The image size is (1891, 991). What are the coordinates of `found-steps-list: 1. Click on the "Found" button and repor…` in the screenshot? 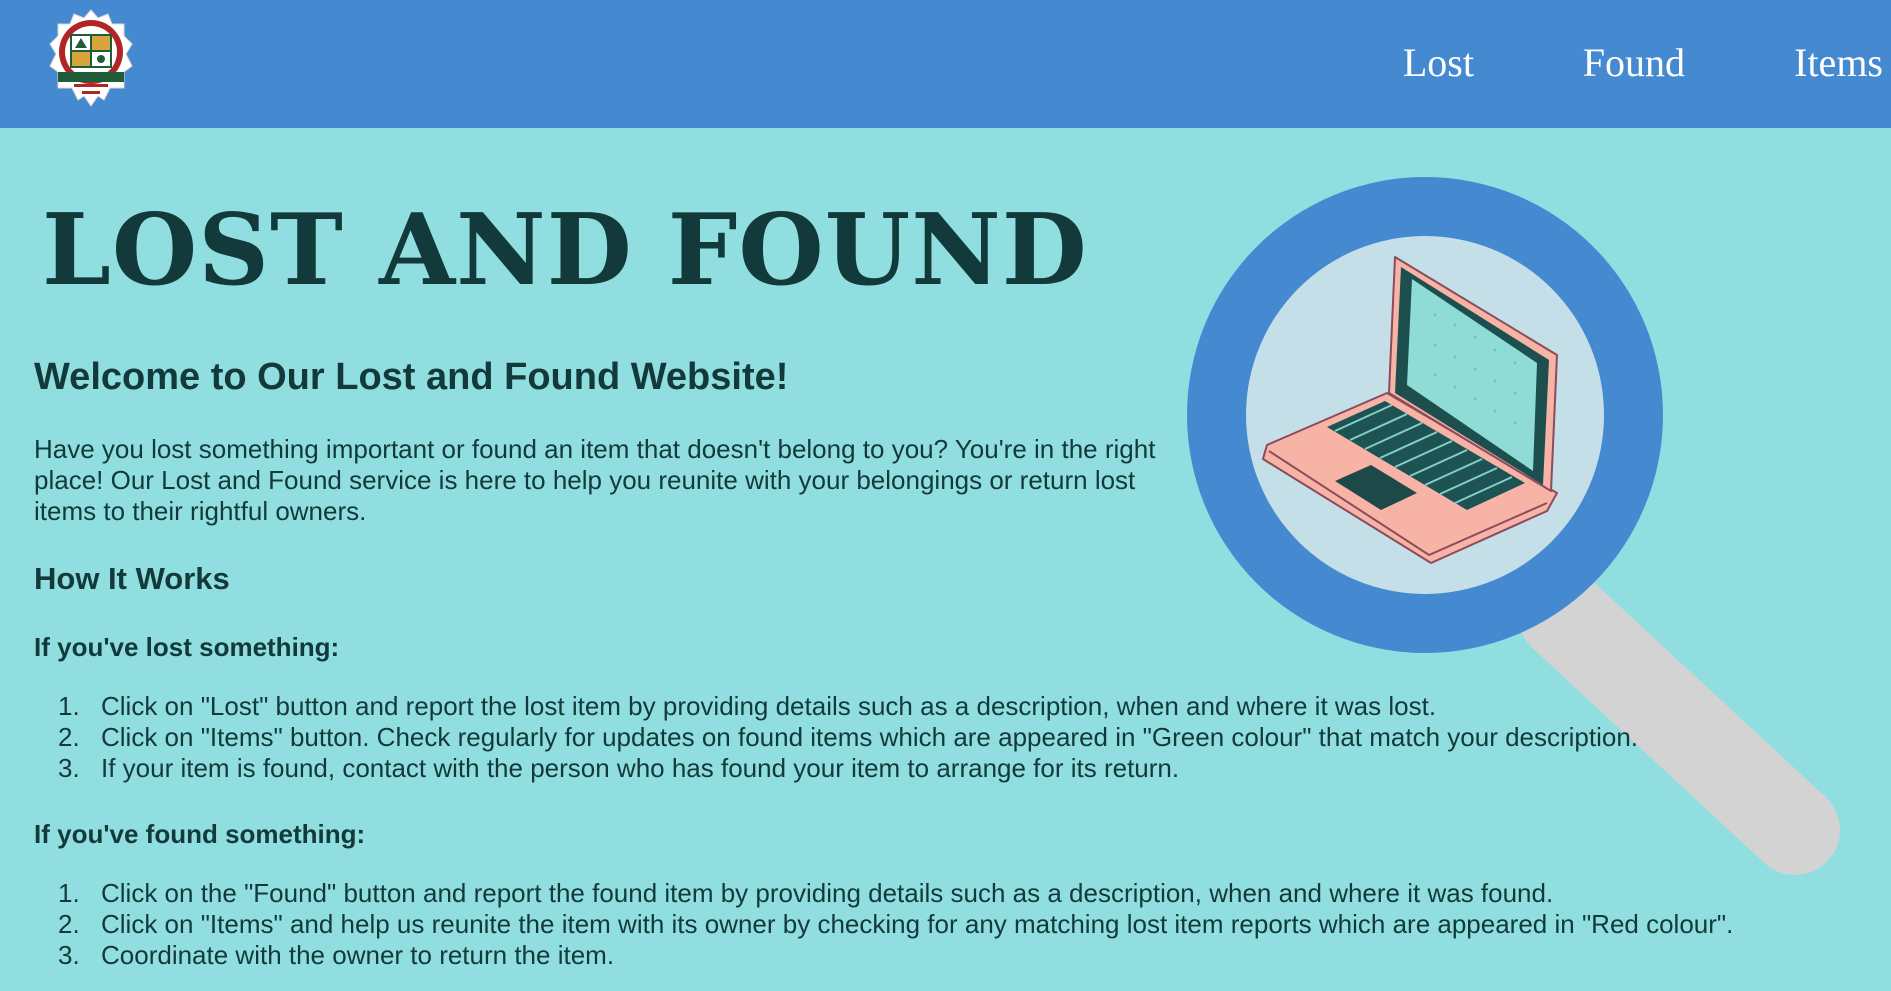 It's located at (866, 924).